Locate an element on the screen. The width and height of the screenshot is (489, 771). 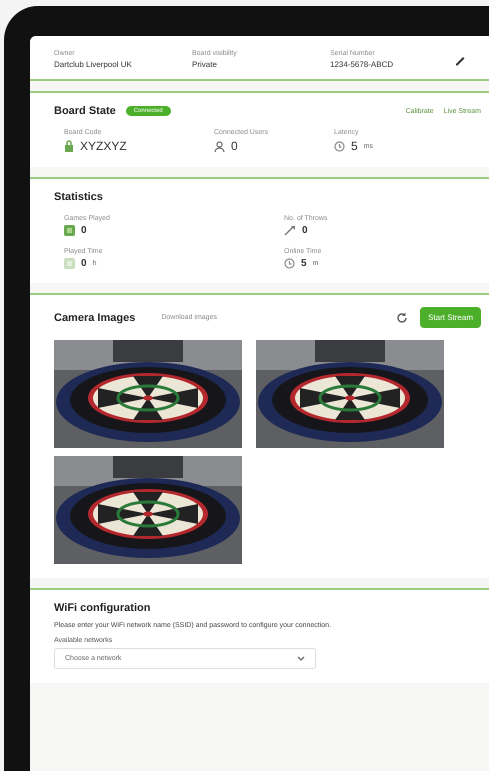
field-value: Private is located at coordinates (205, 64).